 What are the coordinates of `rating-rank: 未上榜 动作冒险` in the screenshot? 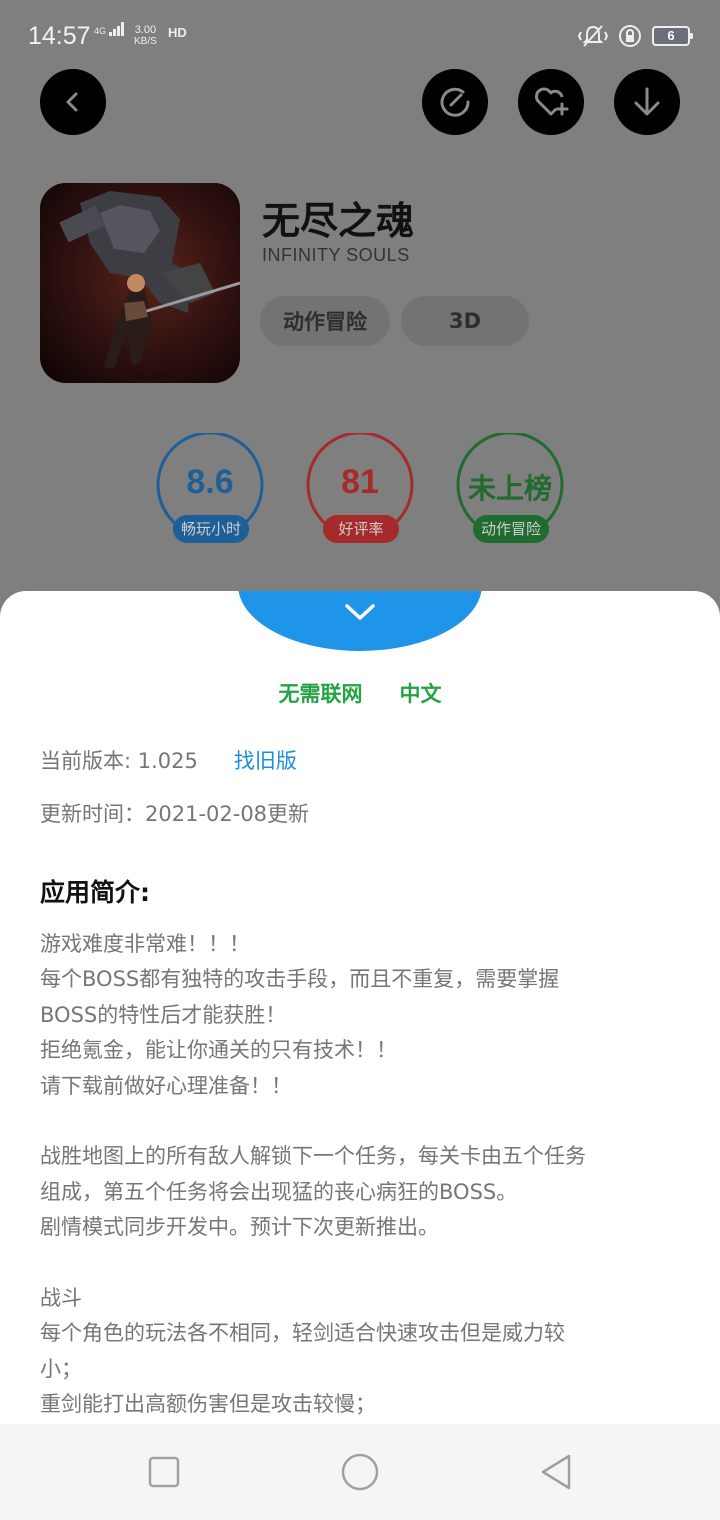 It's located at (510, 488).